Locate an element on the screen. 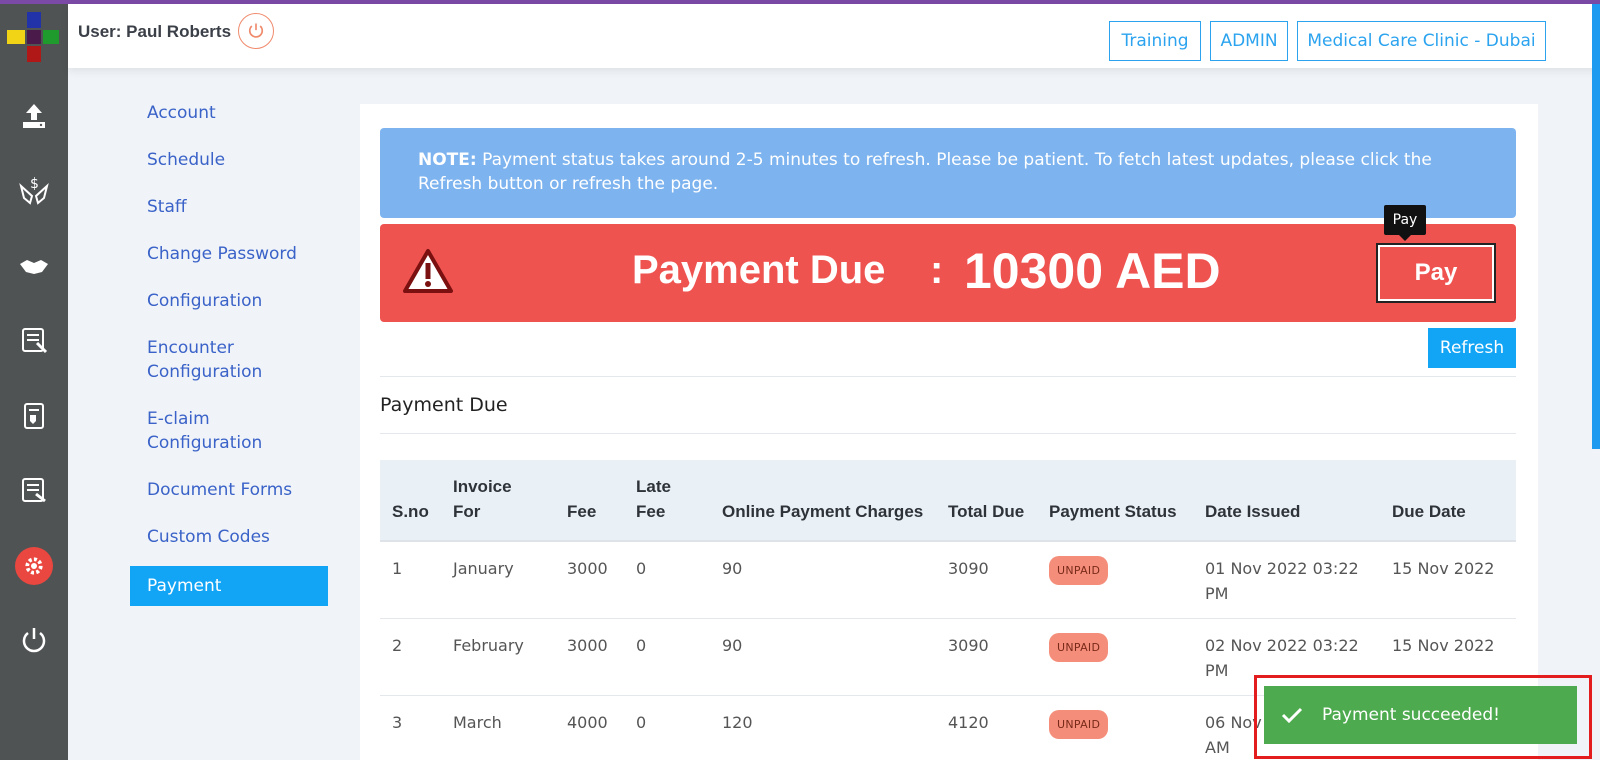 This screenshot has height=760, width=1600. payment-due-label: Payment Due is located at coordinates (759, 270).